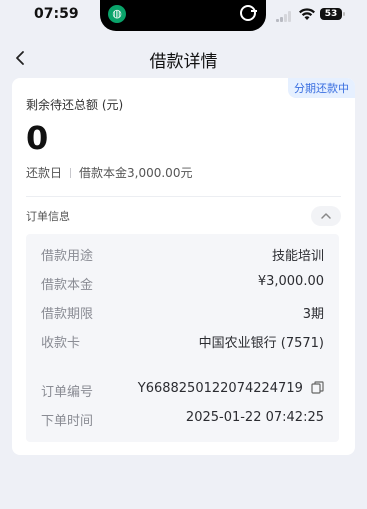 The image size is (367, 509). I want to click on principal-text: 借款本金3,000.00元, so click(136, 173).